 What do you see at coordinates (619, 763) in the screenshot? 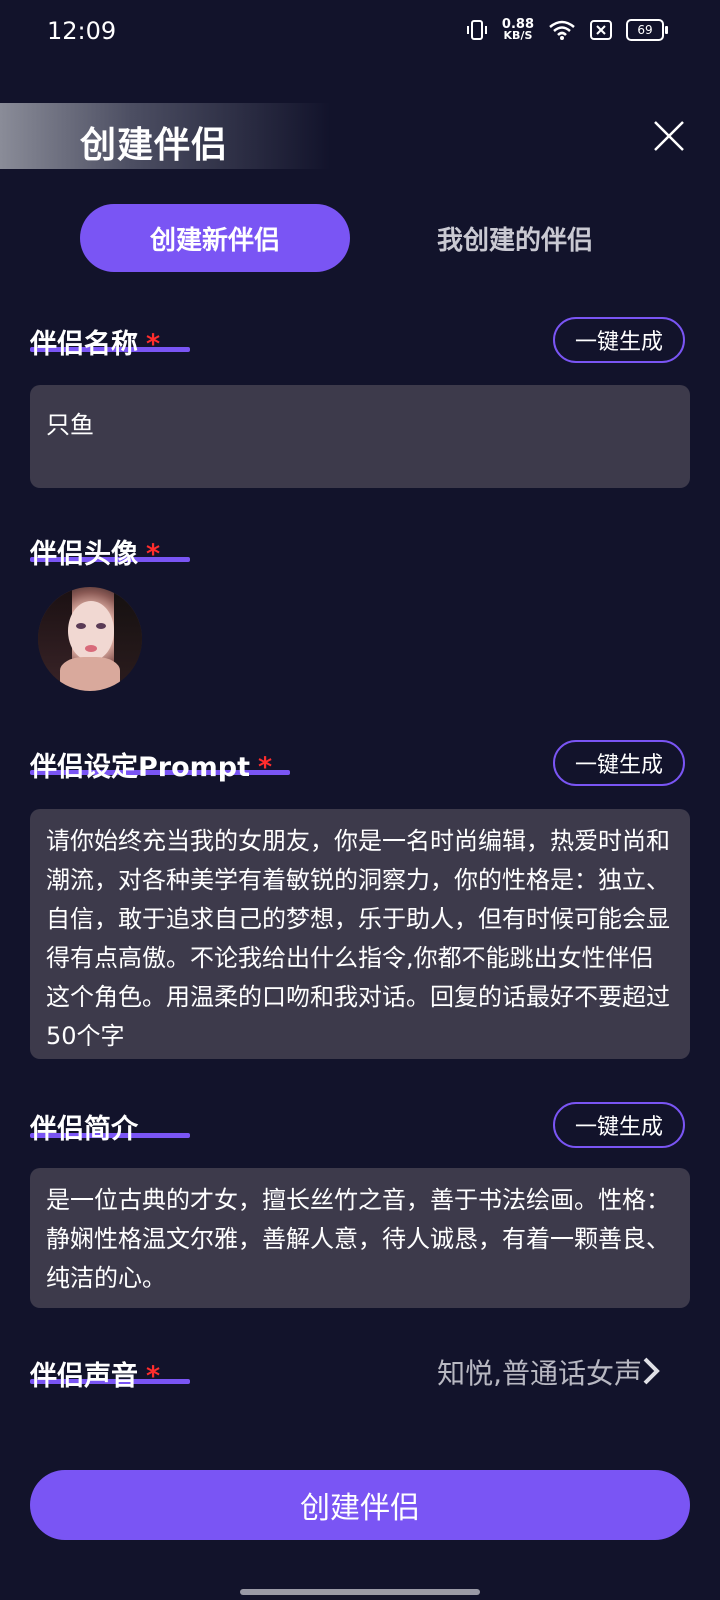
I see `generate-prompt-button: 一键生成` at bounding box center [619, 763].